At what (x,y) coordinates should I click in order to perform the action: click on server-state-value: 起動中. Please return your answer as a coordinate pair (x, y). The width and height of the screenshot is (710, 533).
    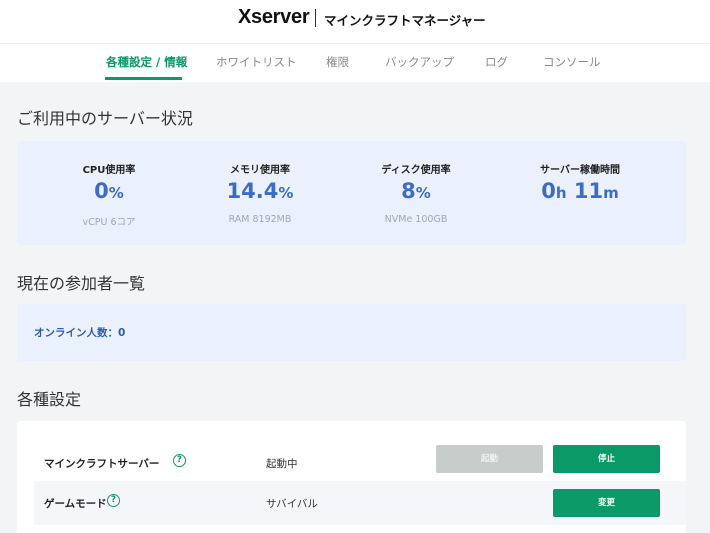
    Looking at the image, I should click on (282, 464).